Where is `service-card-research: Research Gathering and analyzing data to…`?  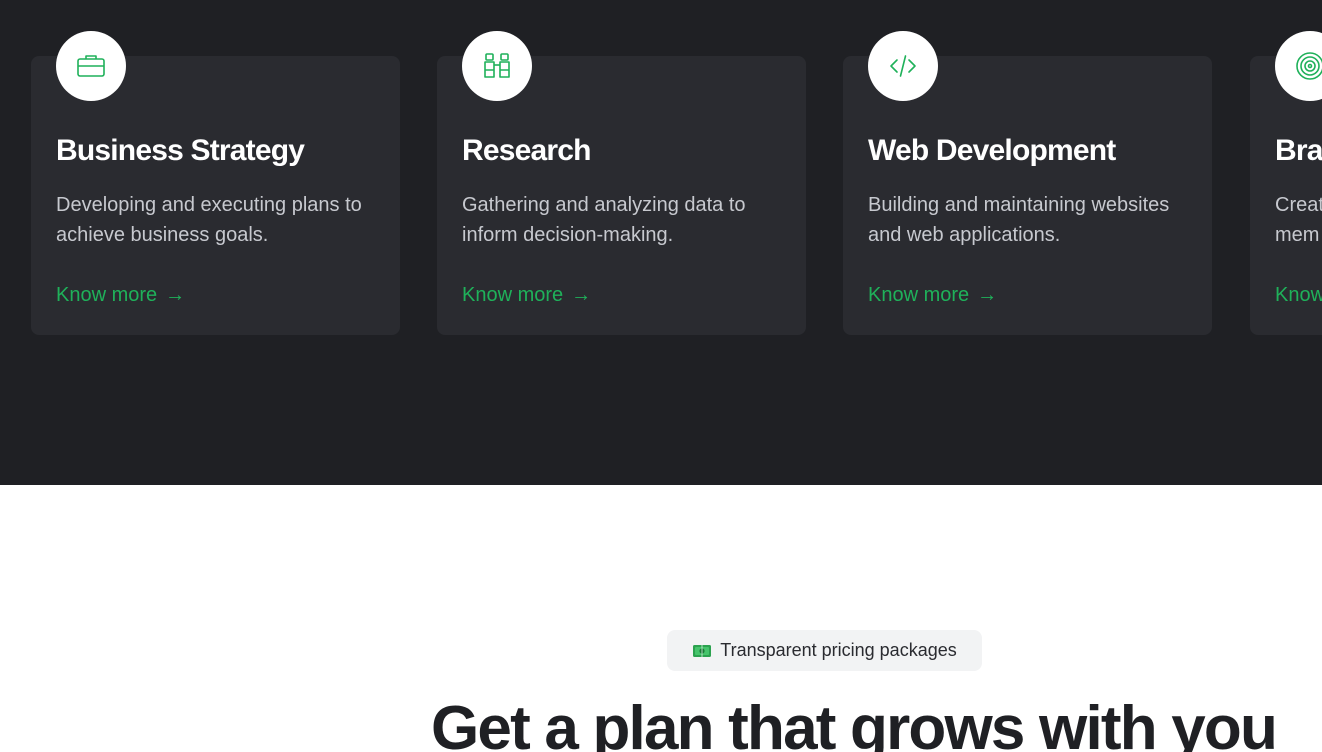
service-card-research: Research Gathering and analyzing data to… is located at coordinates (621, 183).